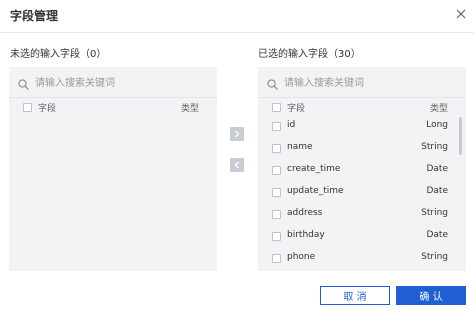 The height and width of the screenshot is (315, 474). Describe the element at coordinates (296, 109) in the screenshot. I see `right-header-field: 字段` at that location.